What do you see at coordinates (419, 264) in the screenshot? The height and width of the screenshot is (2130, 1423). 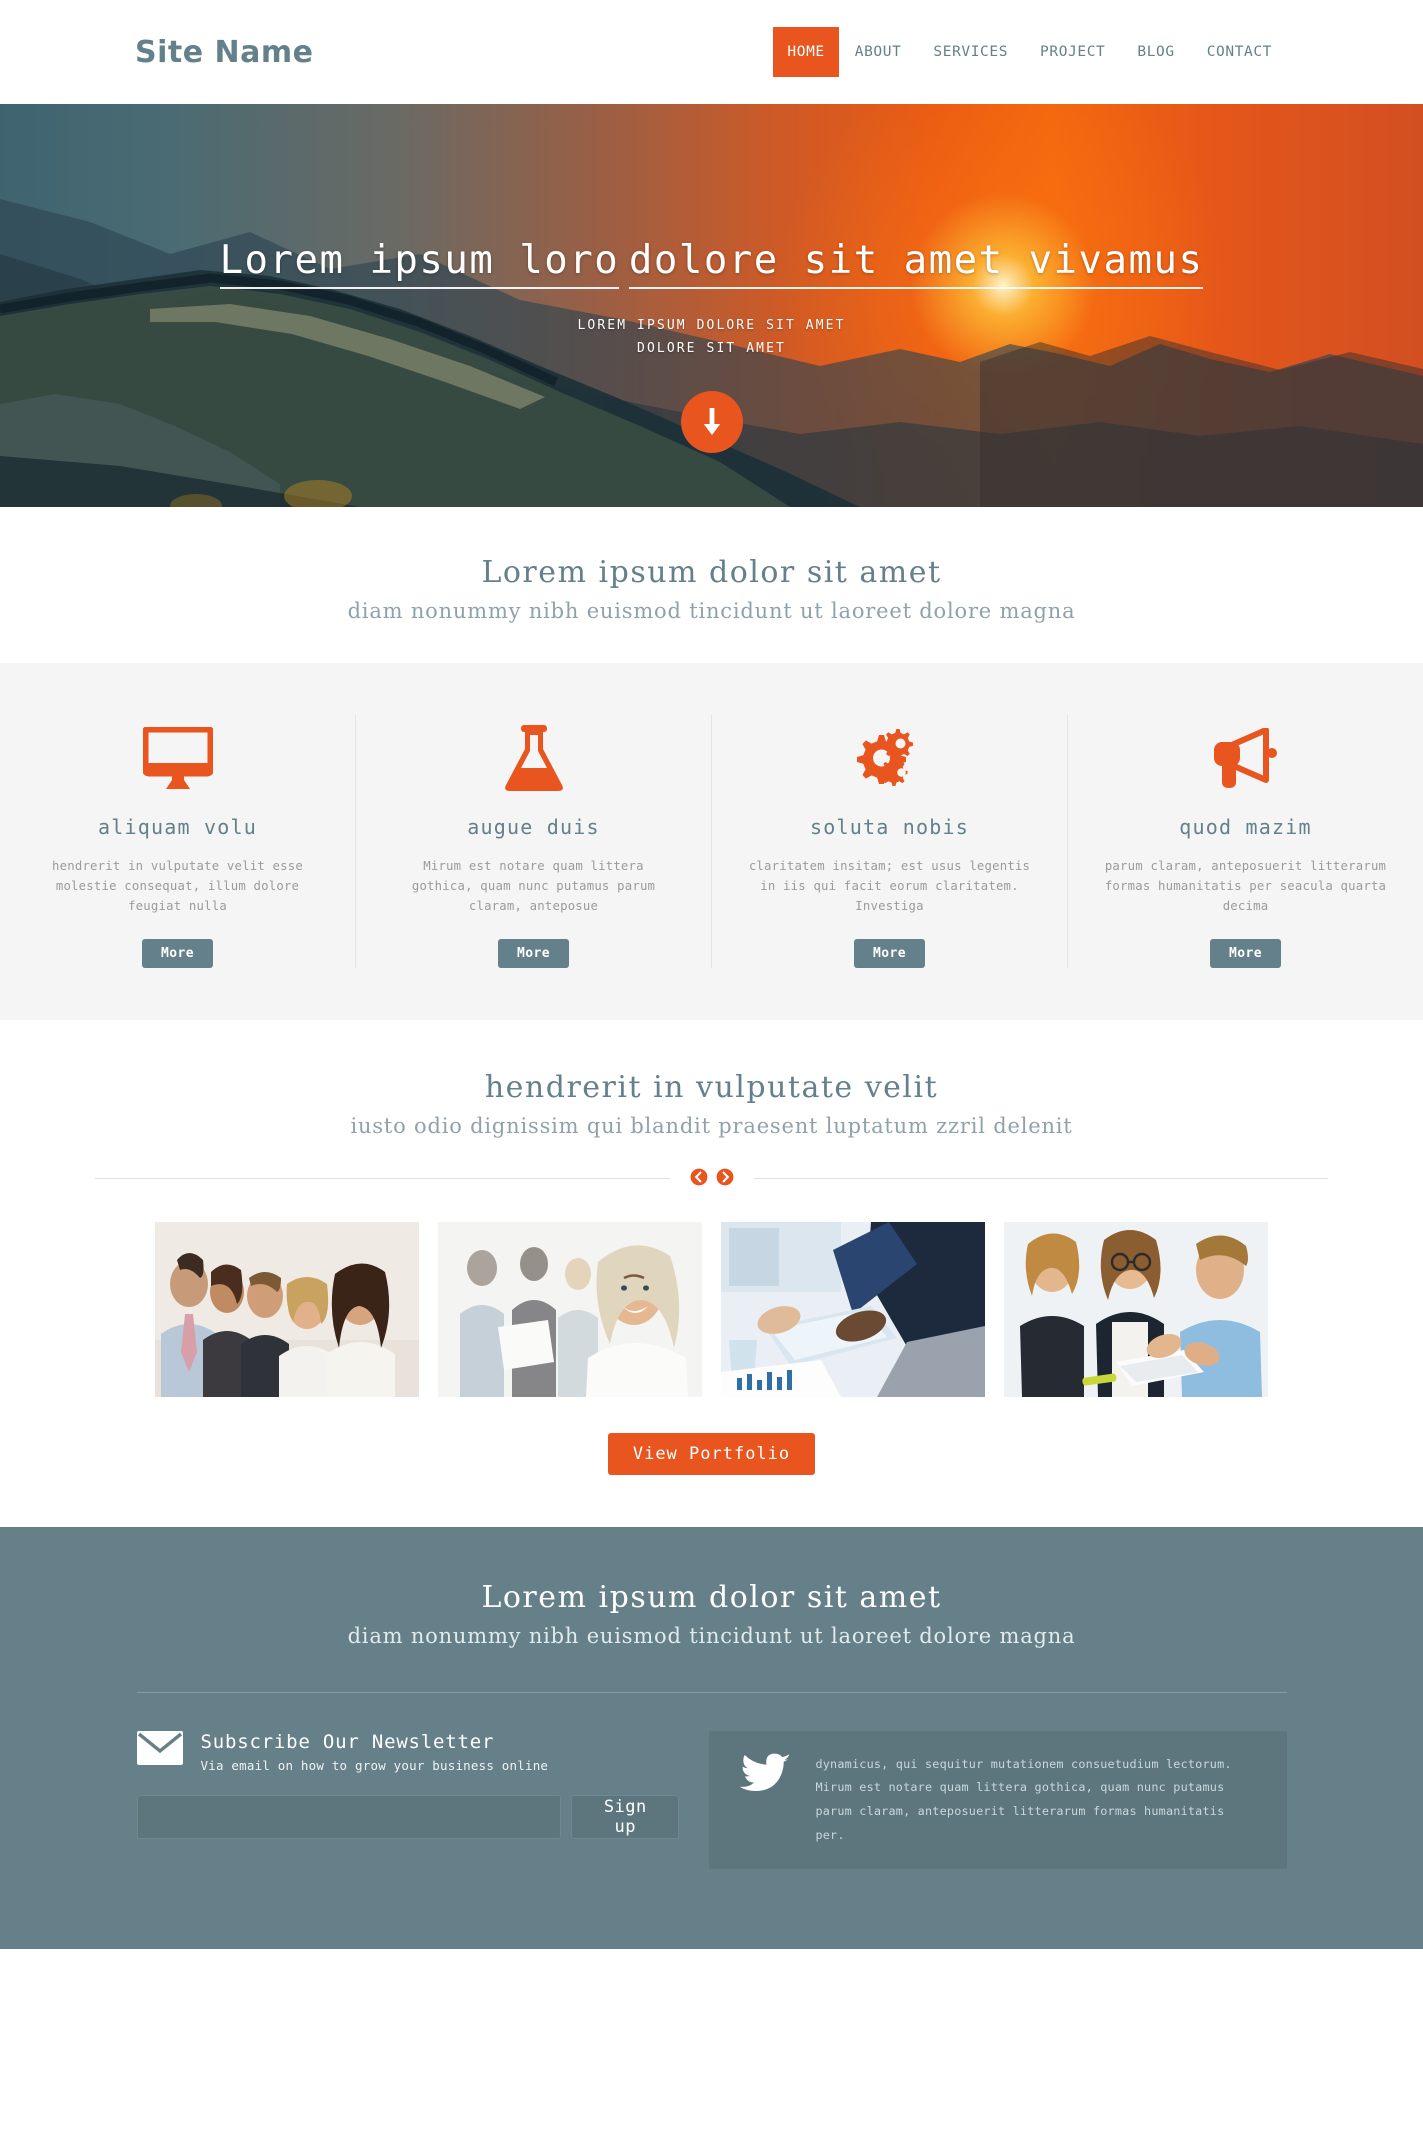 I see `hero-title-line1: Lorem ipsum loro` at bounding box center [419, 264].